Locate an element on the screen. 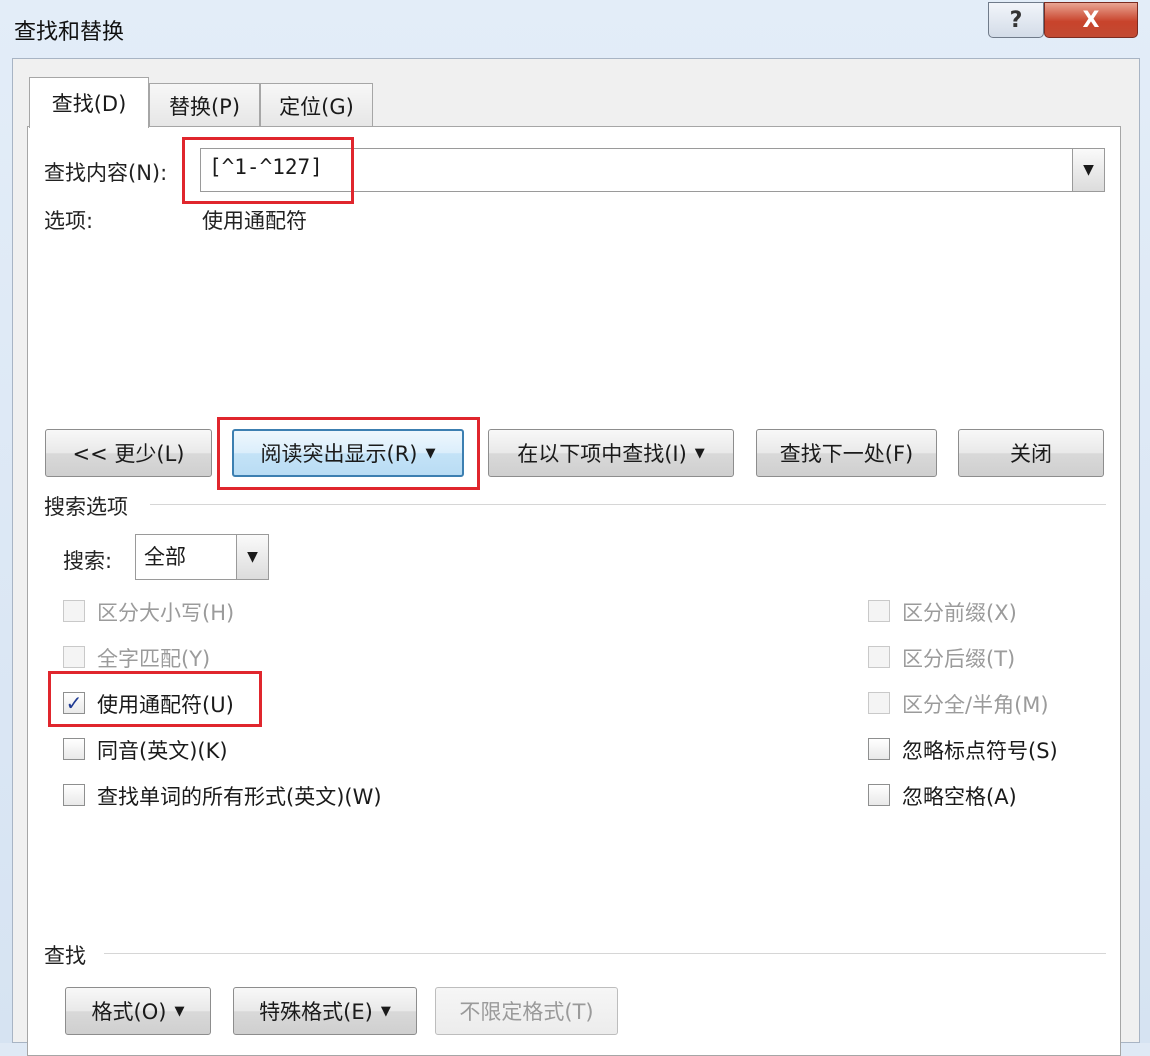  highlight-box-reading is located at coordinates (348, 453).